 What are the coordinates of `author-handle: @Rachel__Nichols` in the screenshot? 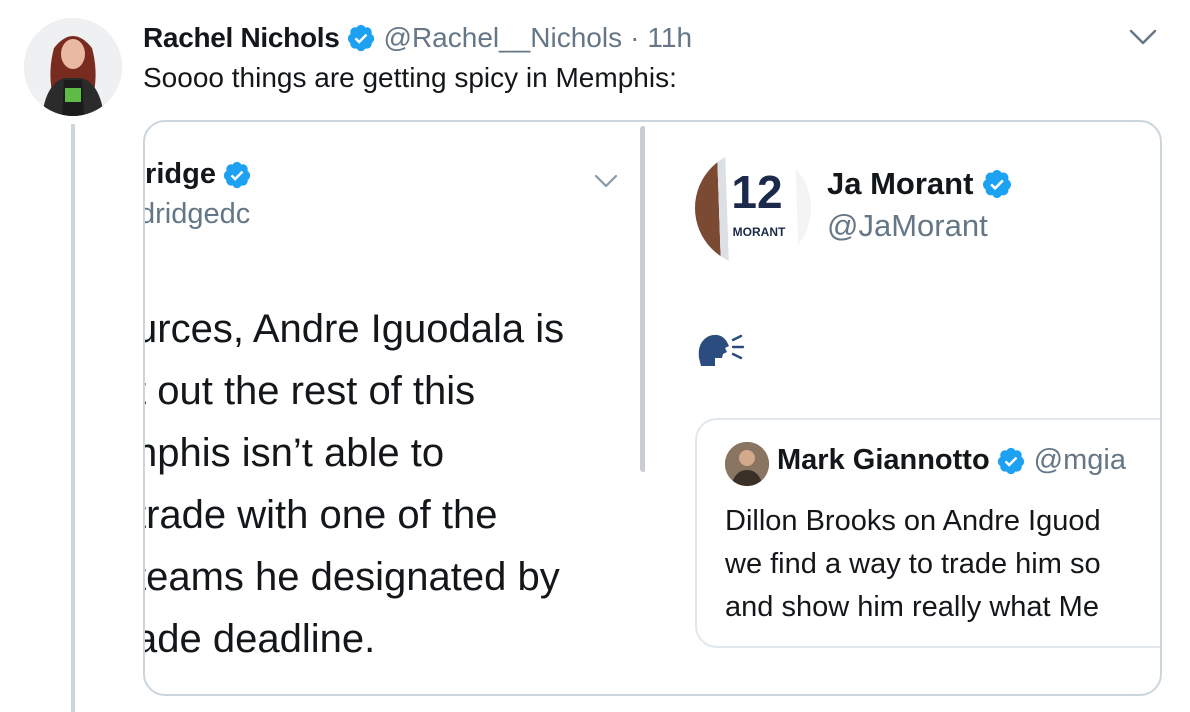 It's located at (503, 38).